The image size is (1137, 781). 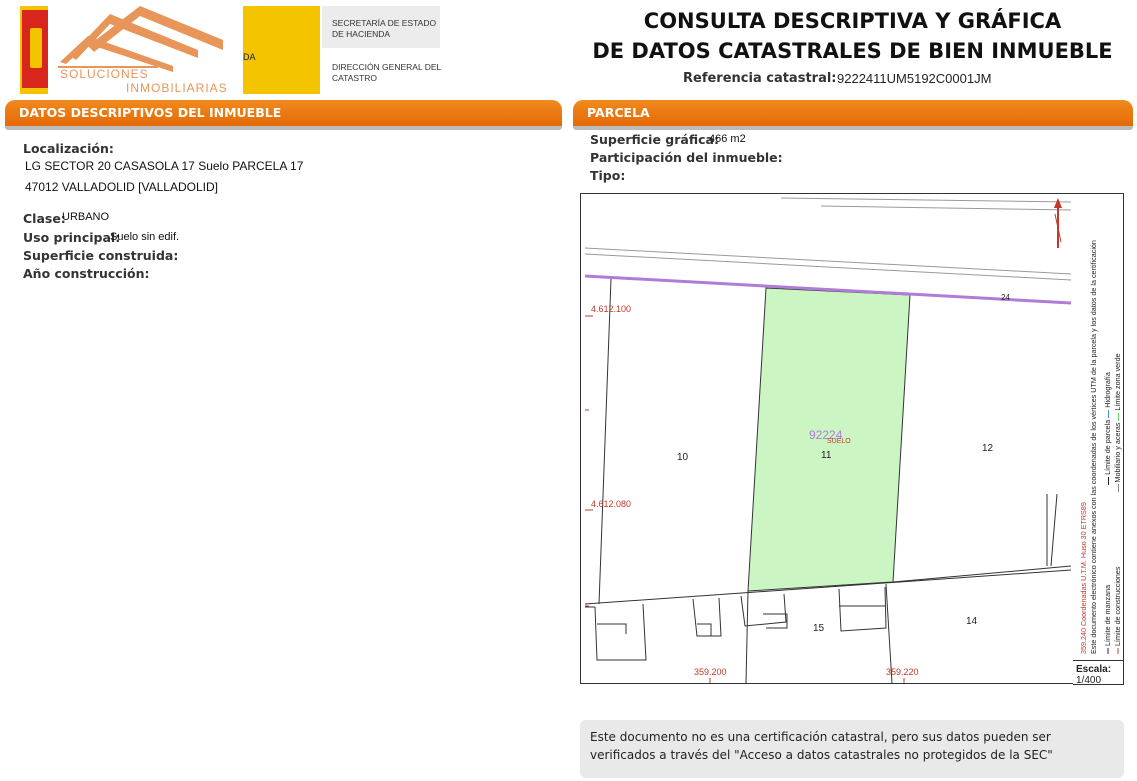 What do you see at coordinates (988, 448) in the screenshot?
I see `lot-12-label: 12` at bounding box center [988, 448].